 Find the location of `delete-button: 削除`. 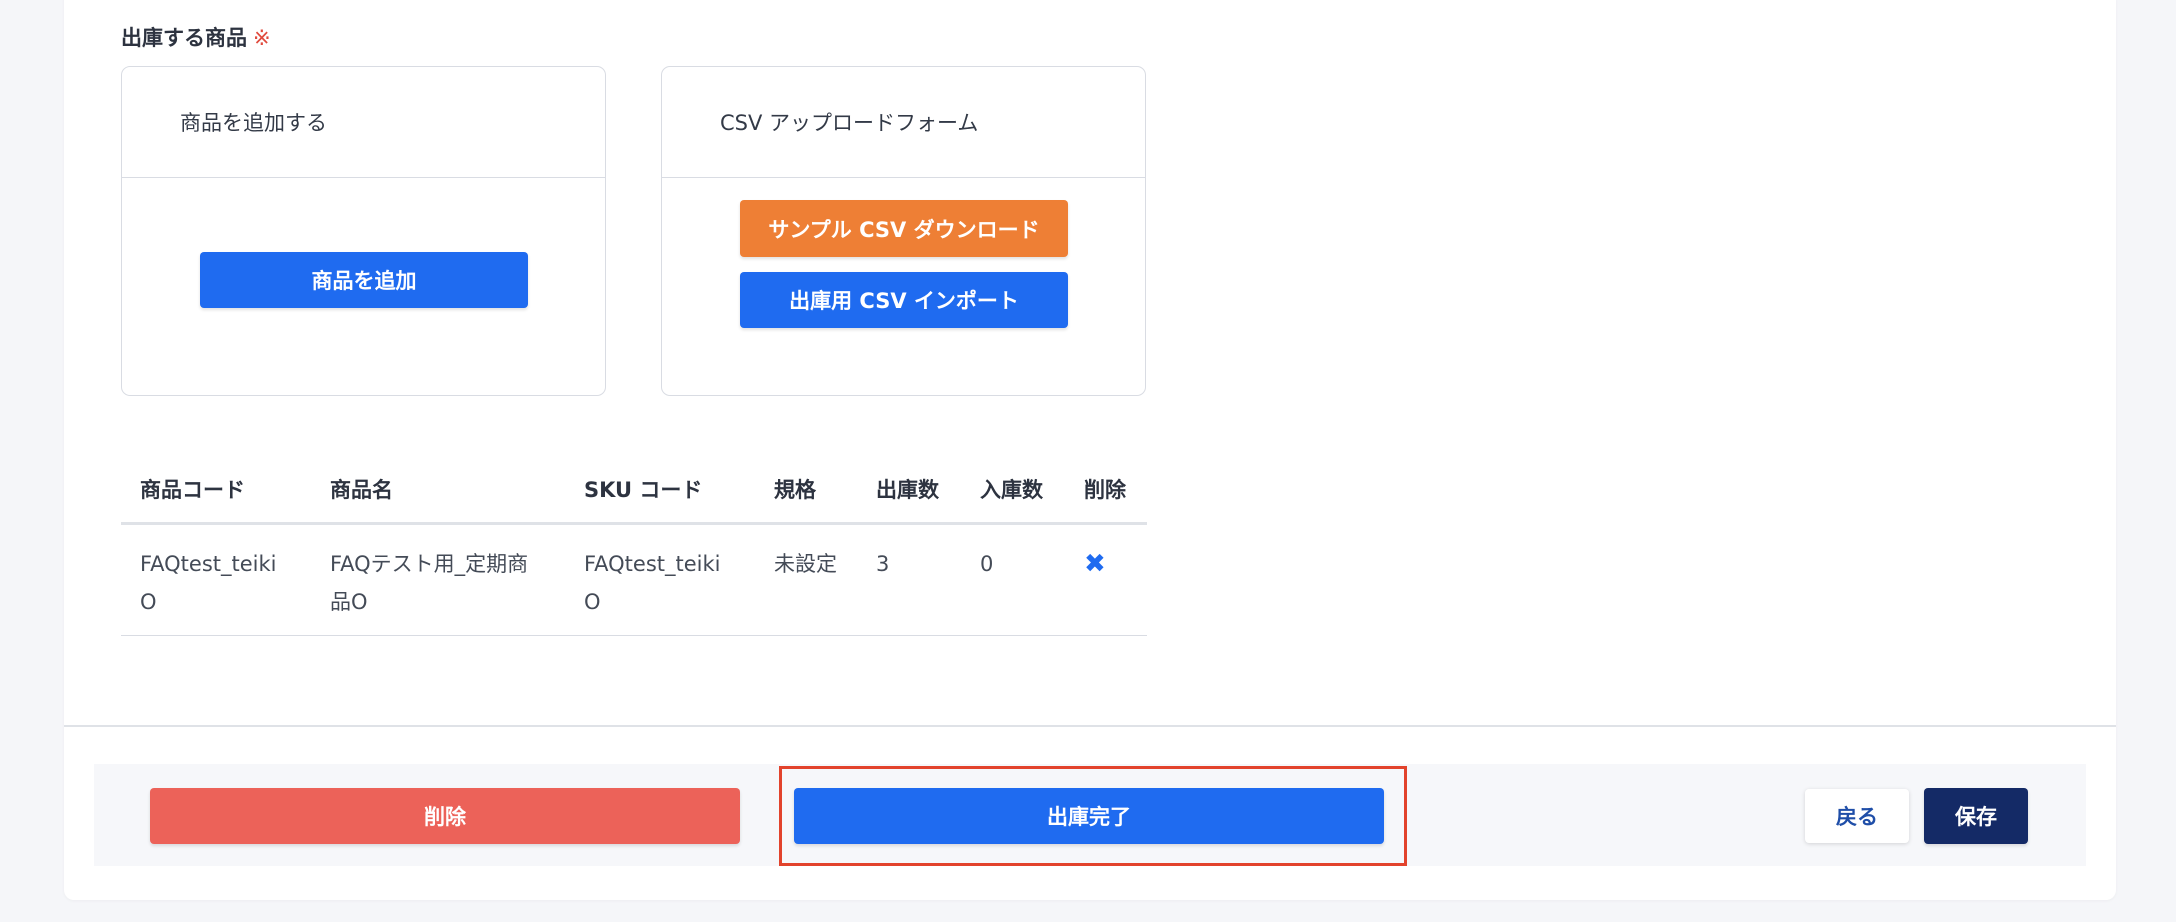

delete-button: 削除 is located at coordinates (445, 816).